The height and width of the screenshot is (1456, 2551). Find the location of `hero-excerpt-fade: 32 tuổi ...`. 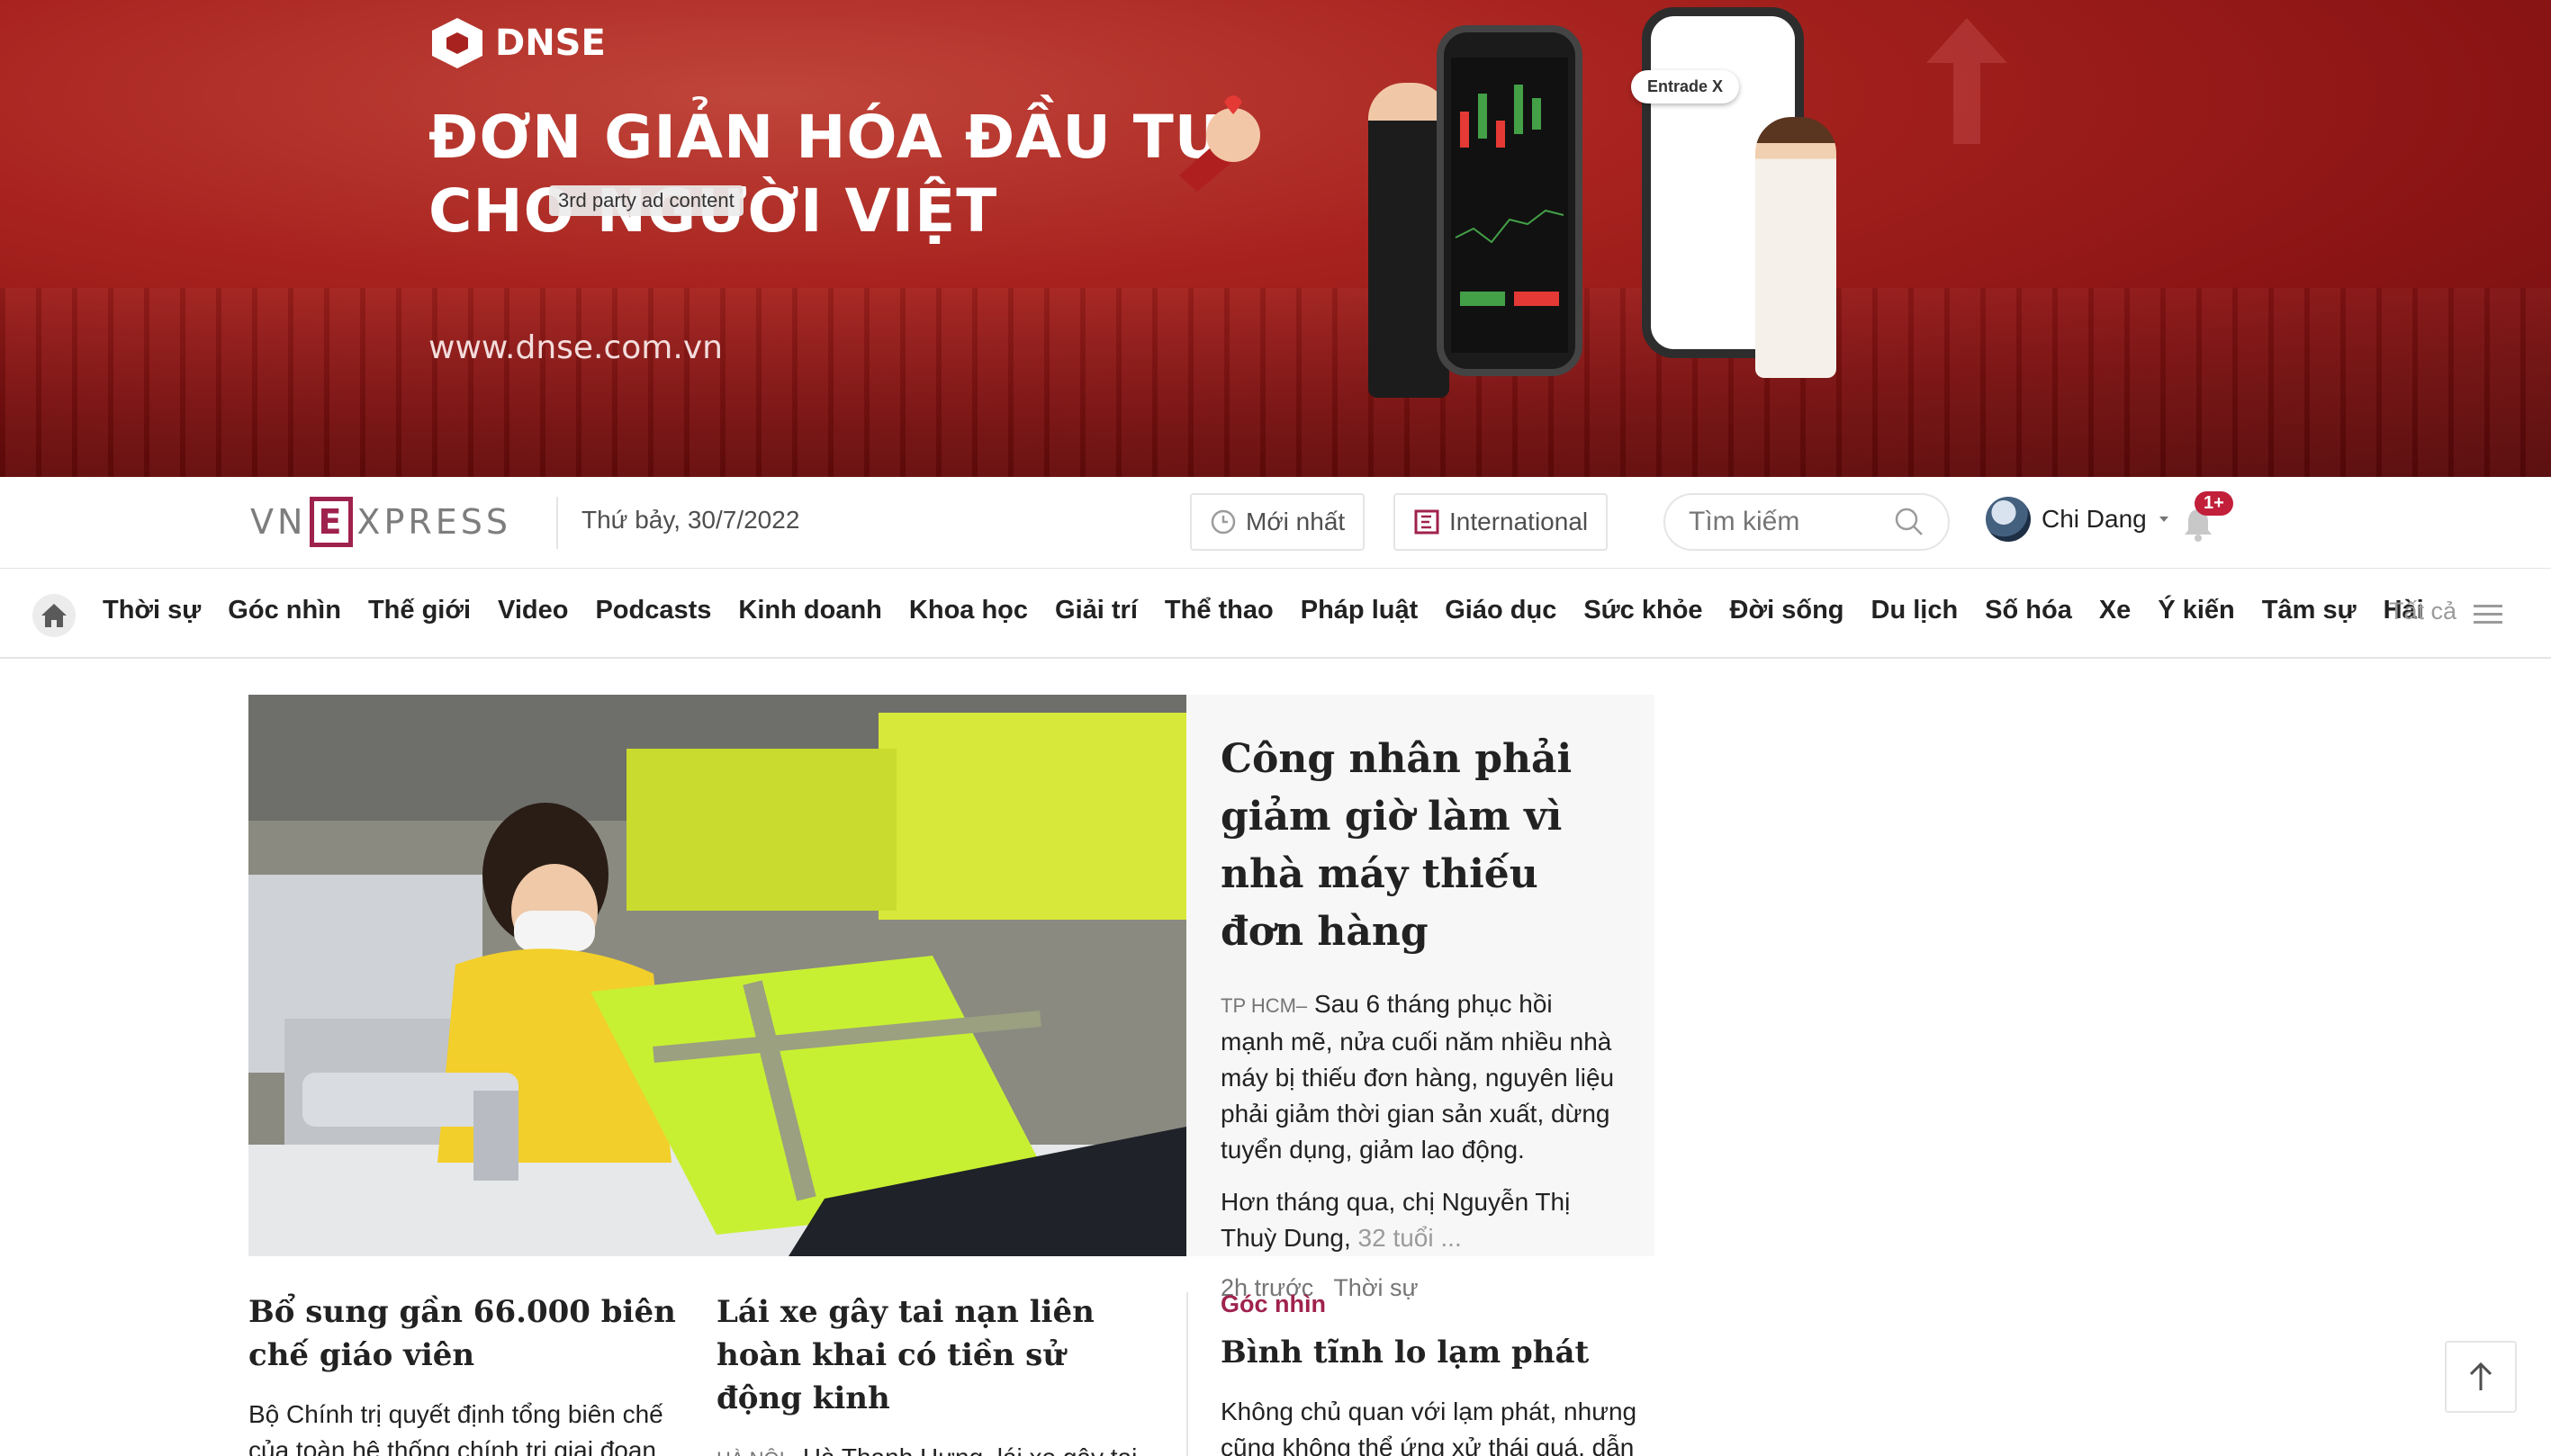

hero-excerpt-fade: 32 tuổi ... is located at coordinates (1409, 1238).